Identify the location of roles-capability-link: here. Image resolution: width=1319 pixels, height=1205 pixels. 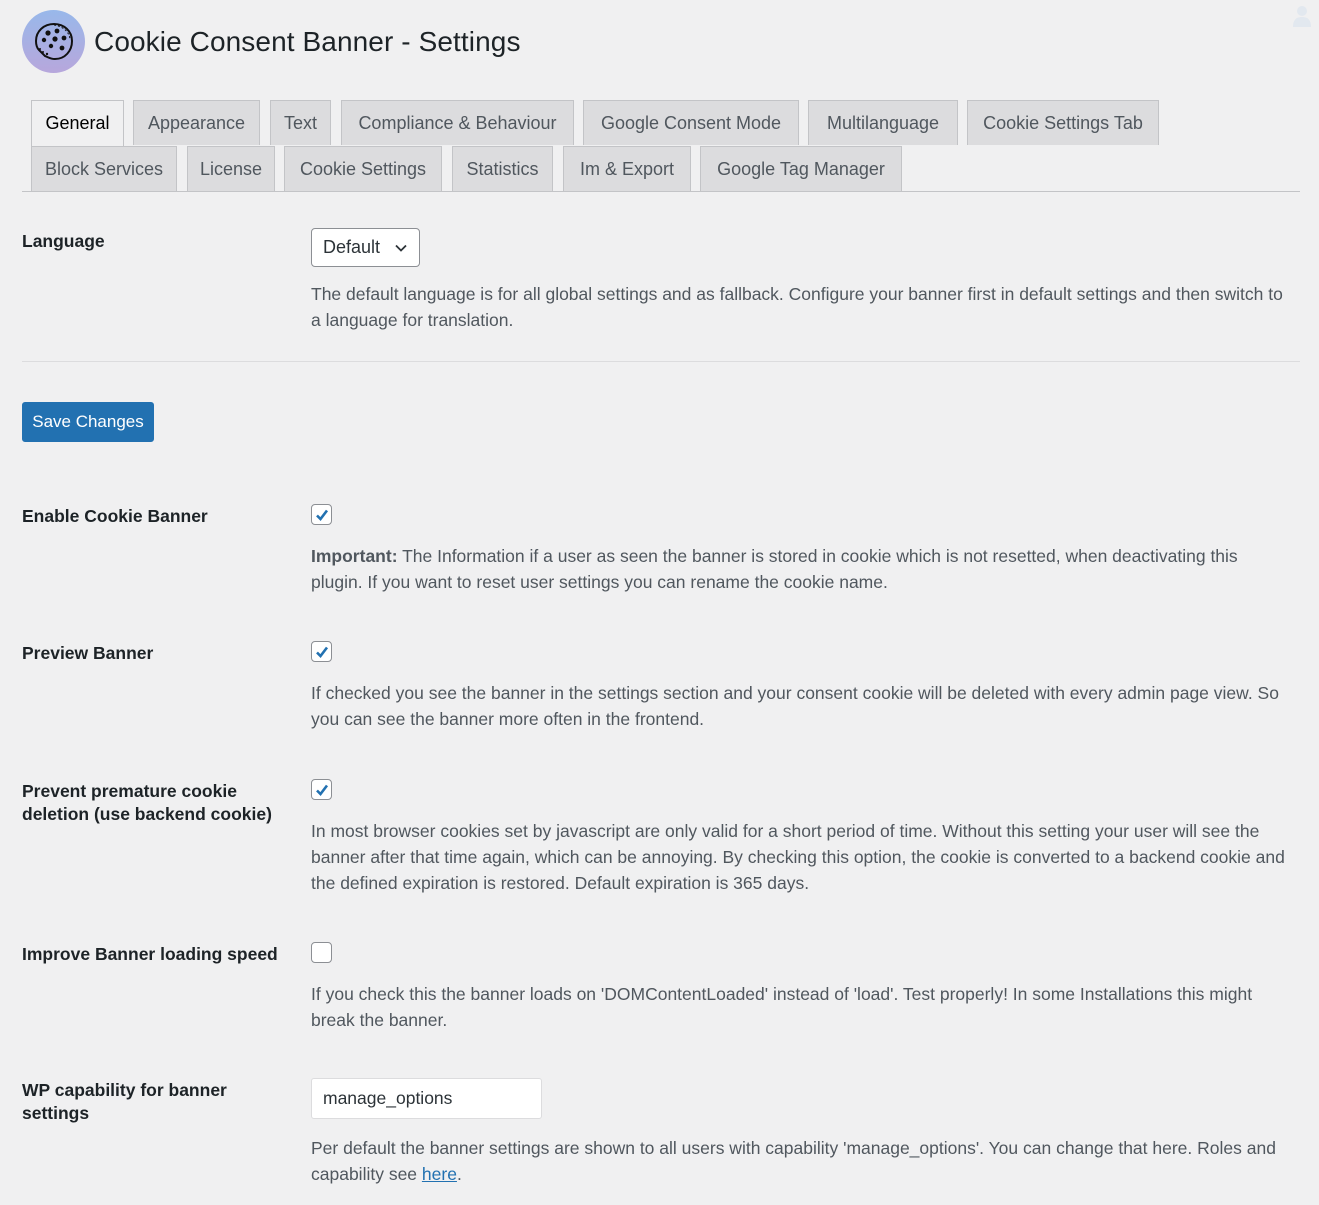
(439, 1174).